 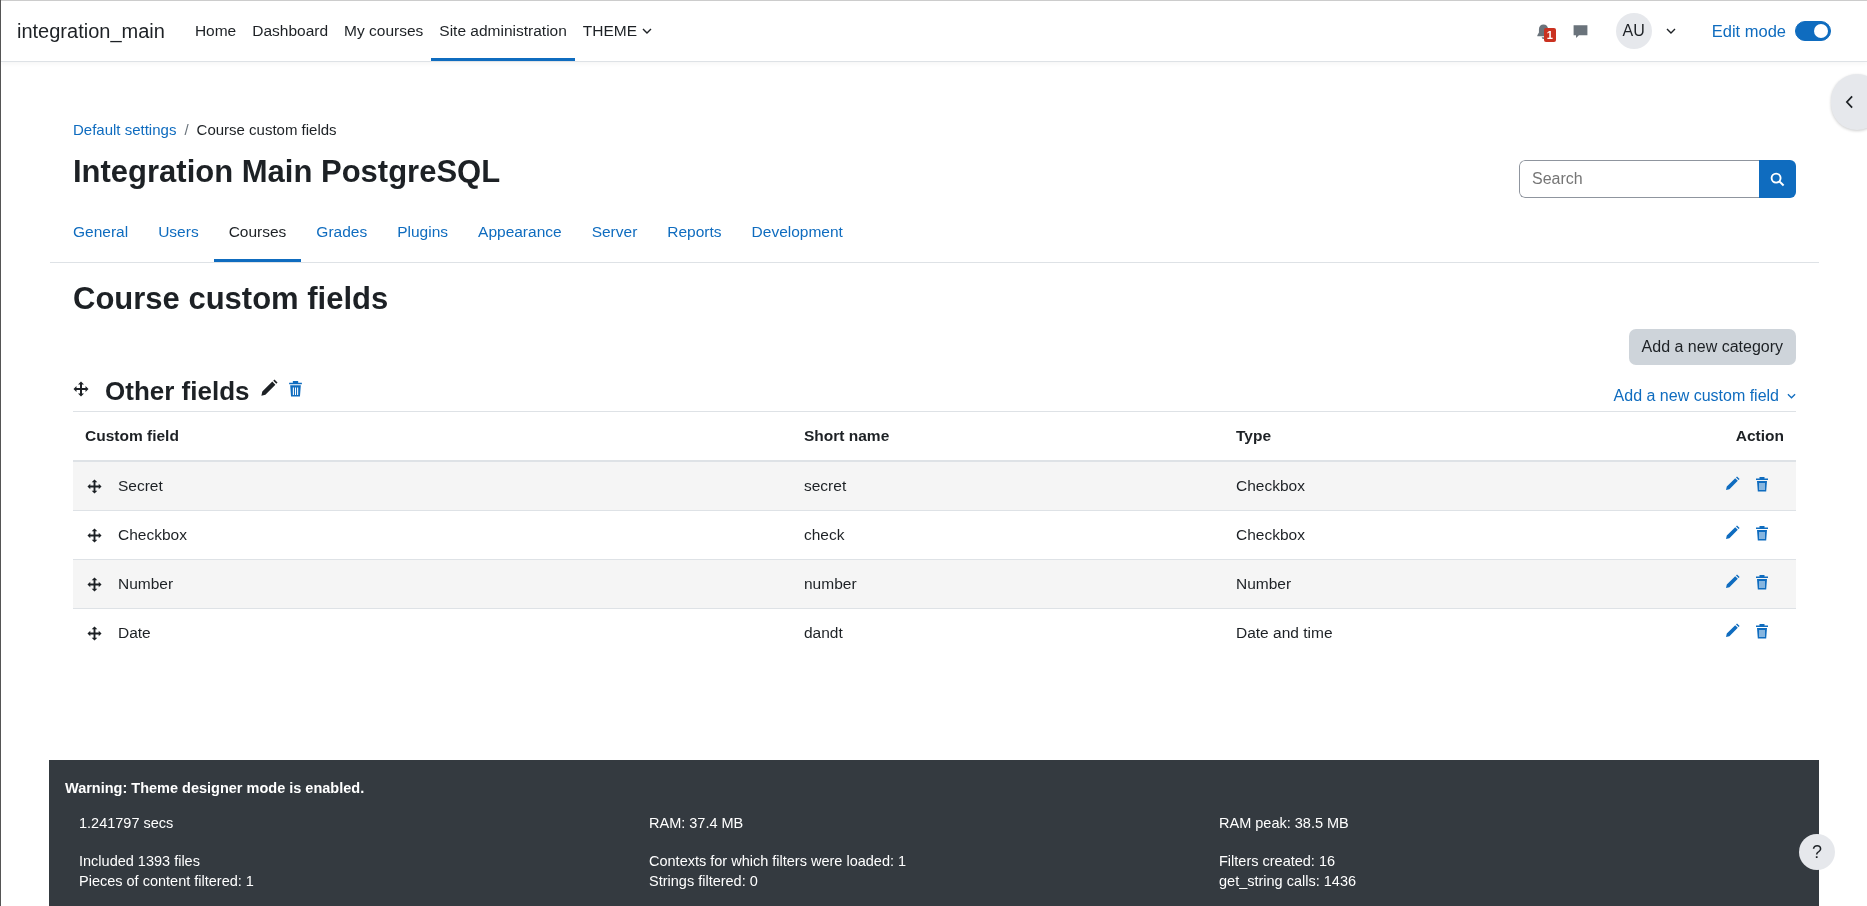 I want to click on performance-stat: Filters created: 16, so click(x=1278, y=861).